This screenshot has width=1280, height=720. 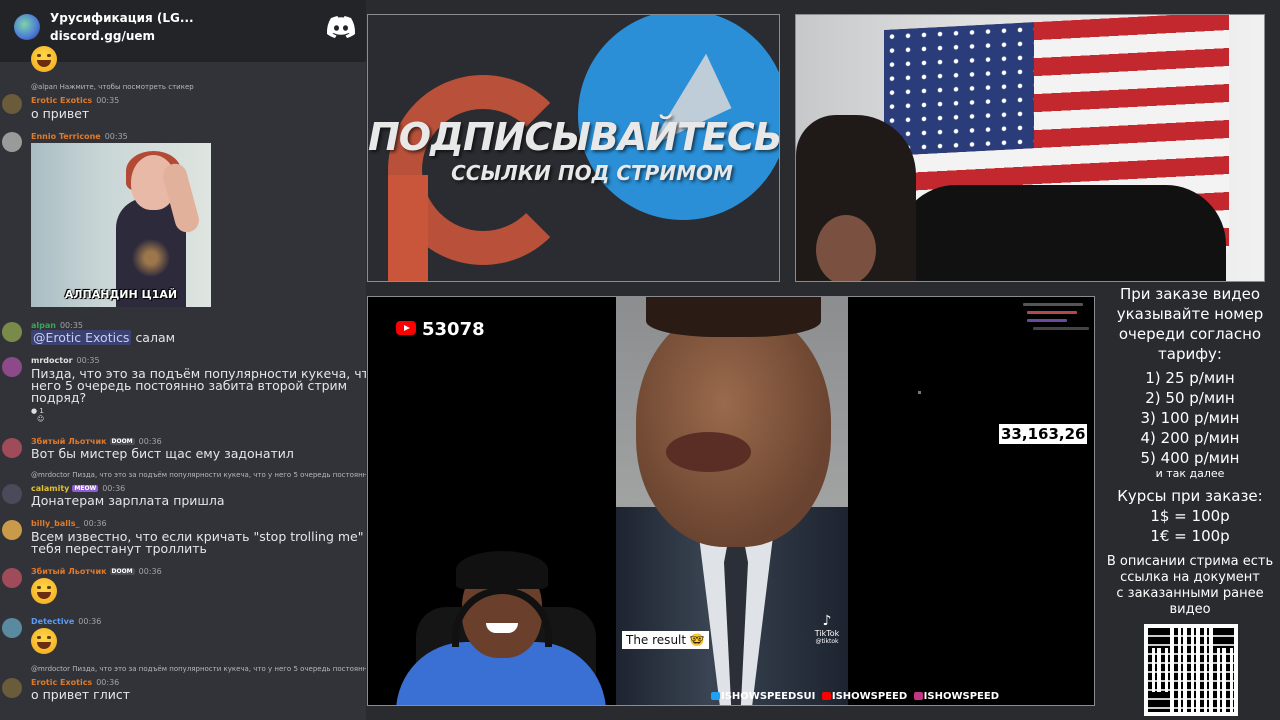 What do you see at coordinates (55, 523) in the screenshot?
I see `username-text: billy_balls_` at bounding box center [55, 523].